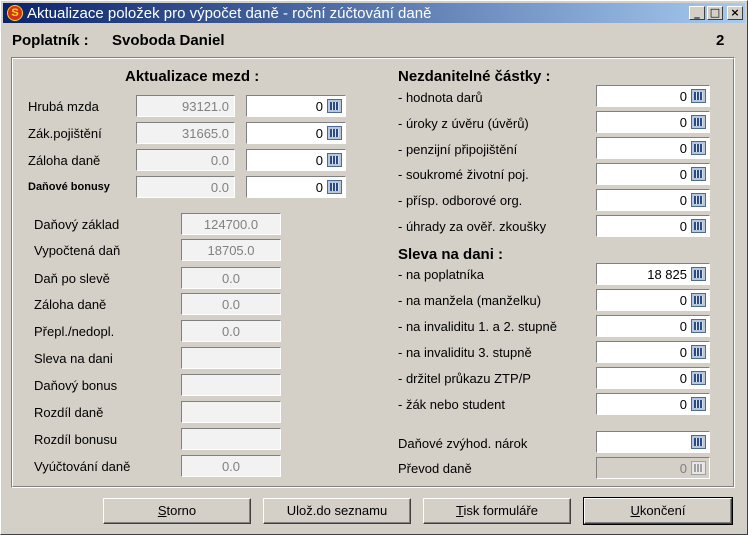 The image size is (748, 535). What do you see at coordinates (231, 250) in the screenshot?
I see `result-value: 18705.0` at bounding box center [231, 250].